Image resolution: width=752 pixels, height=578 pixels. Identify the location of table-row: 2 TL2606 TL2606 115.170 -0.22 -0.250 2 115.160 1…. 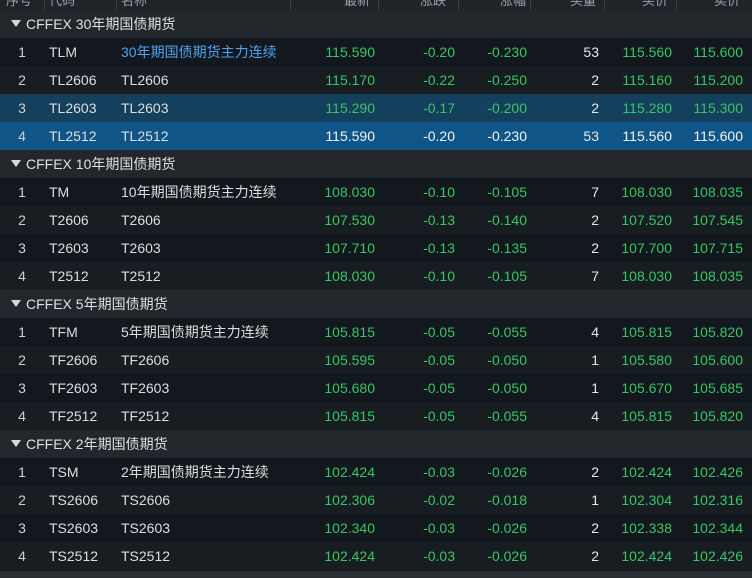
(376, 80).